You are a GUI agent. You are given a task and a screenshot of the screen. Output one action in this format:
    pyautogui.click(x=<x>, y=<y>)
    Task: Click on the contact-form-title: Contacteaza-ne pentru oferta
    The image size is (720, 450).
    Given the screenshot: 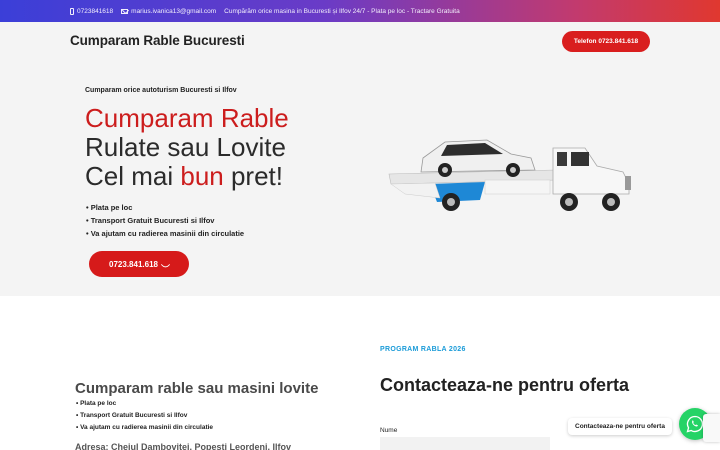 What is the action you would take?
    pyautogui.click(x=505, y=385)
    